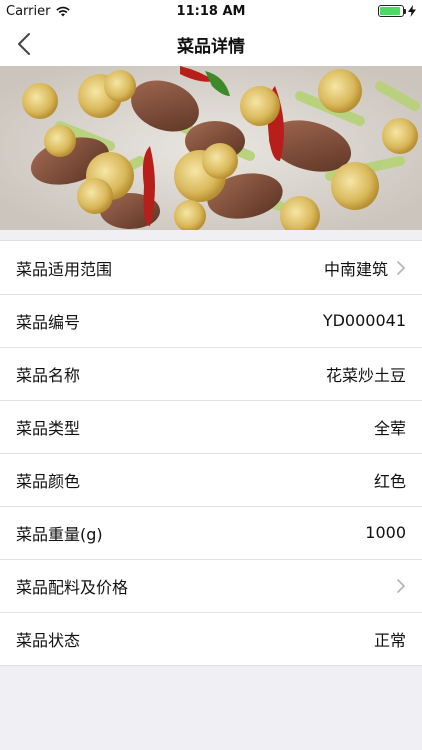 The width and height of the screenshot is (422, 750). I want to click on chevron-left-icon, so click(24, 44).